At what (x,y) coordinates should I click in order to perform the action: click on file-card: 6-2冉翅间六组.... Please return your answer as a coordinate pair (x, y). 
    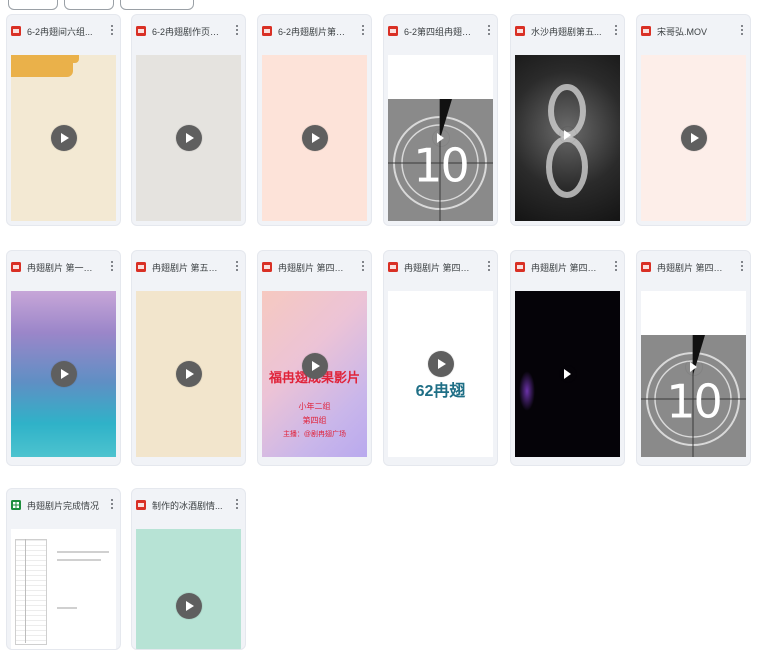
    Looking at the image, I should click on (63, 120).